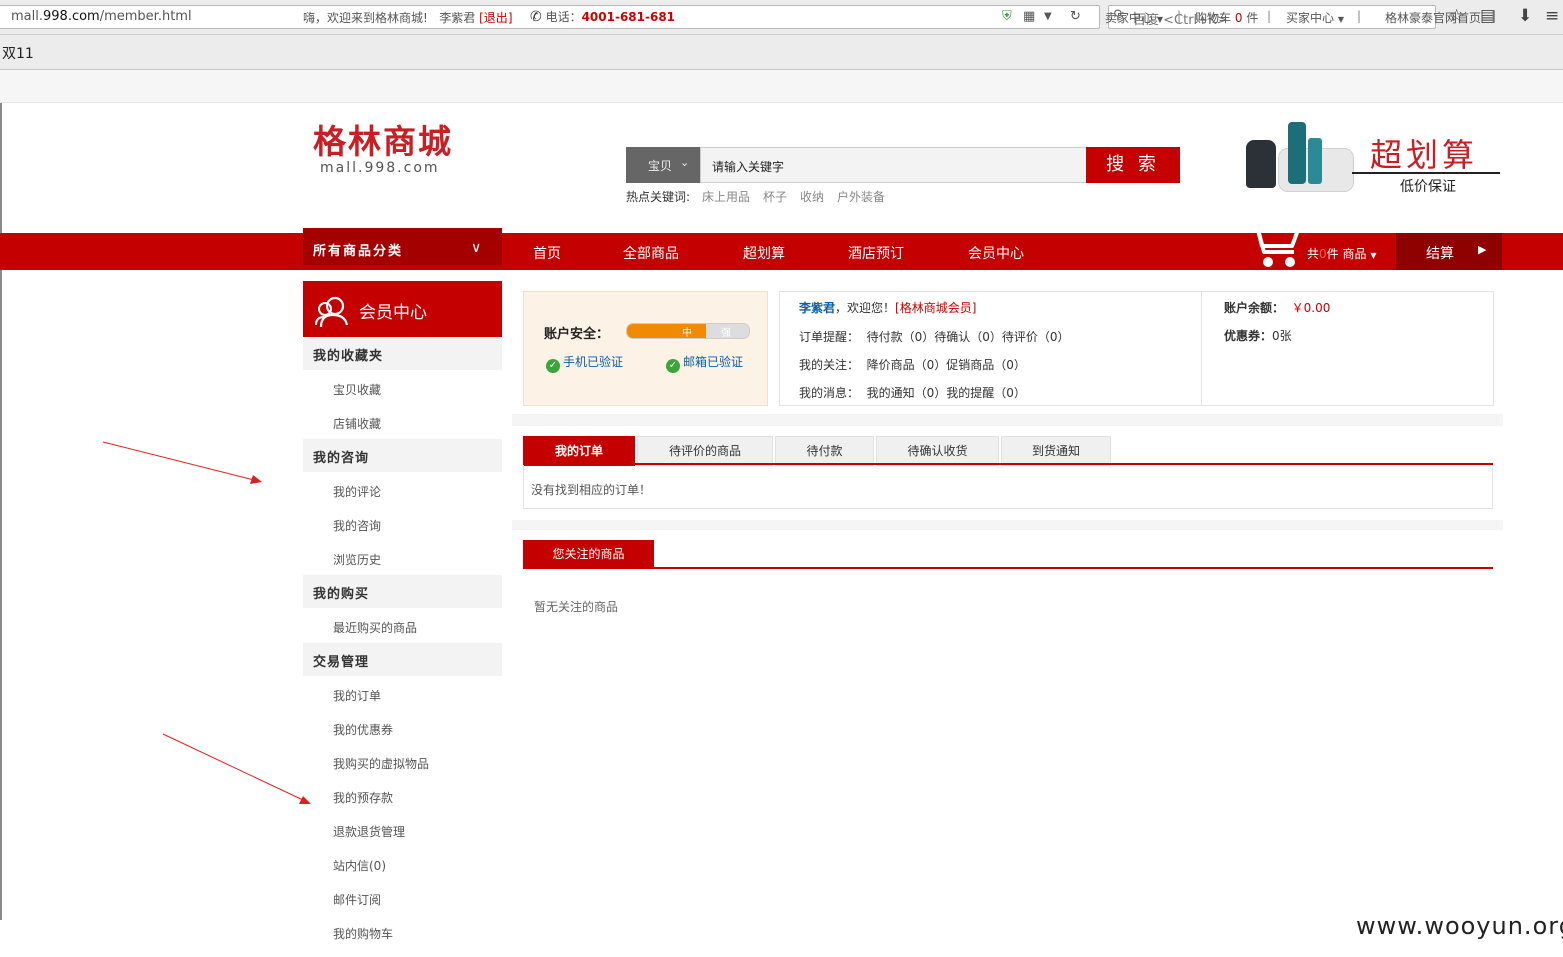  What do you see at coordinates (1134, 17) in the screenshot?
I see `seller-center-link: 卖家中心 ▼` at bounding box center [1134, 17].